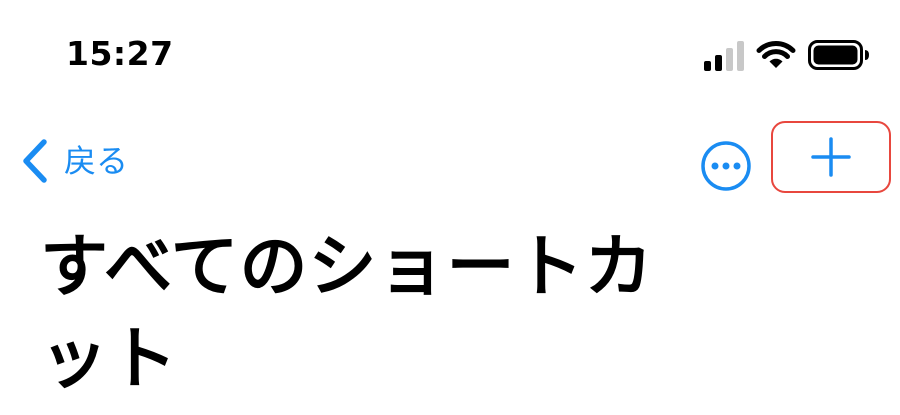 Image resolution: width=900 pixels, height=415 pixels. I want to click on battery-icon, so click(838, 55).